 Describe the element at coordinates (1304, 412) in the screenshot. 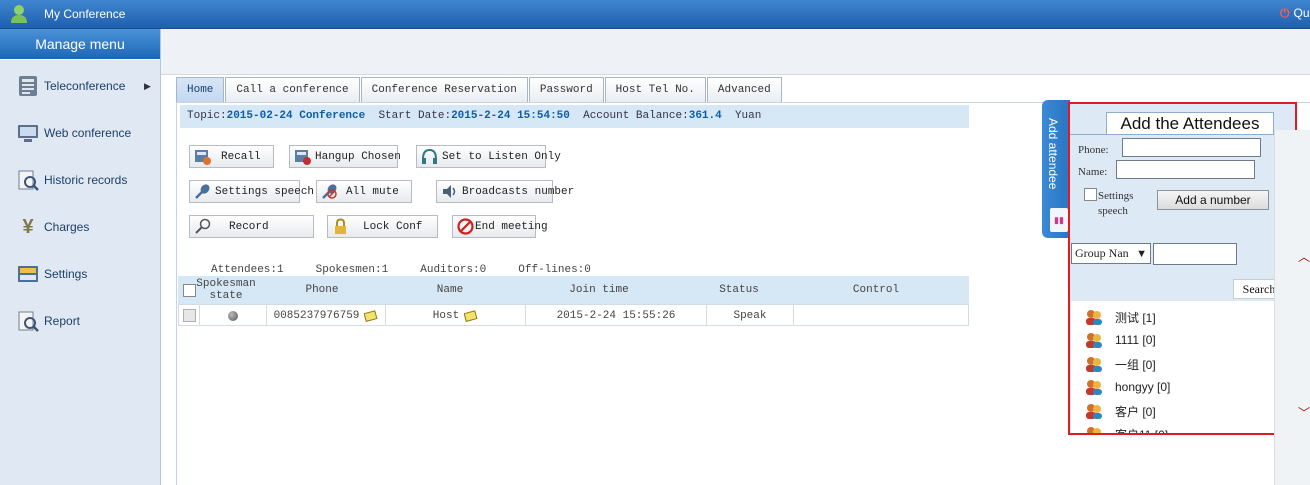

I see `scroll-down-icon: ﹀` at that location.